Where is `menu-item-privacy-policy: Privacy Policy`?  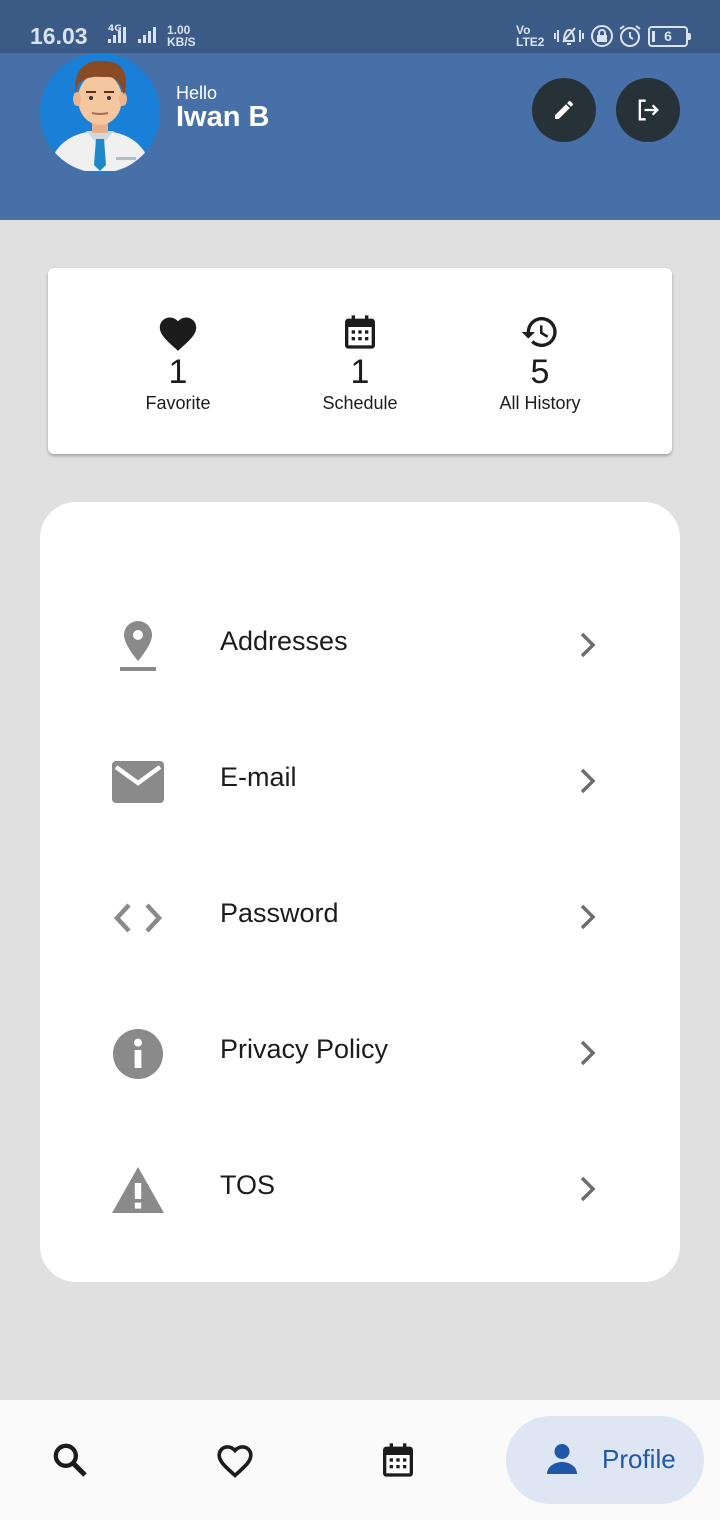
menu-item-privacy-policy: Privacy Policy is located at coordinates (360, 1054).